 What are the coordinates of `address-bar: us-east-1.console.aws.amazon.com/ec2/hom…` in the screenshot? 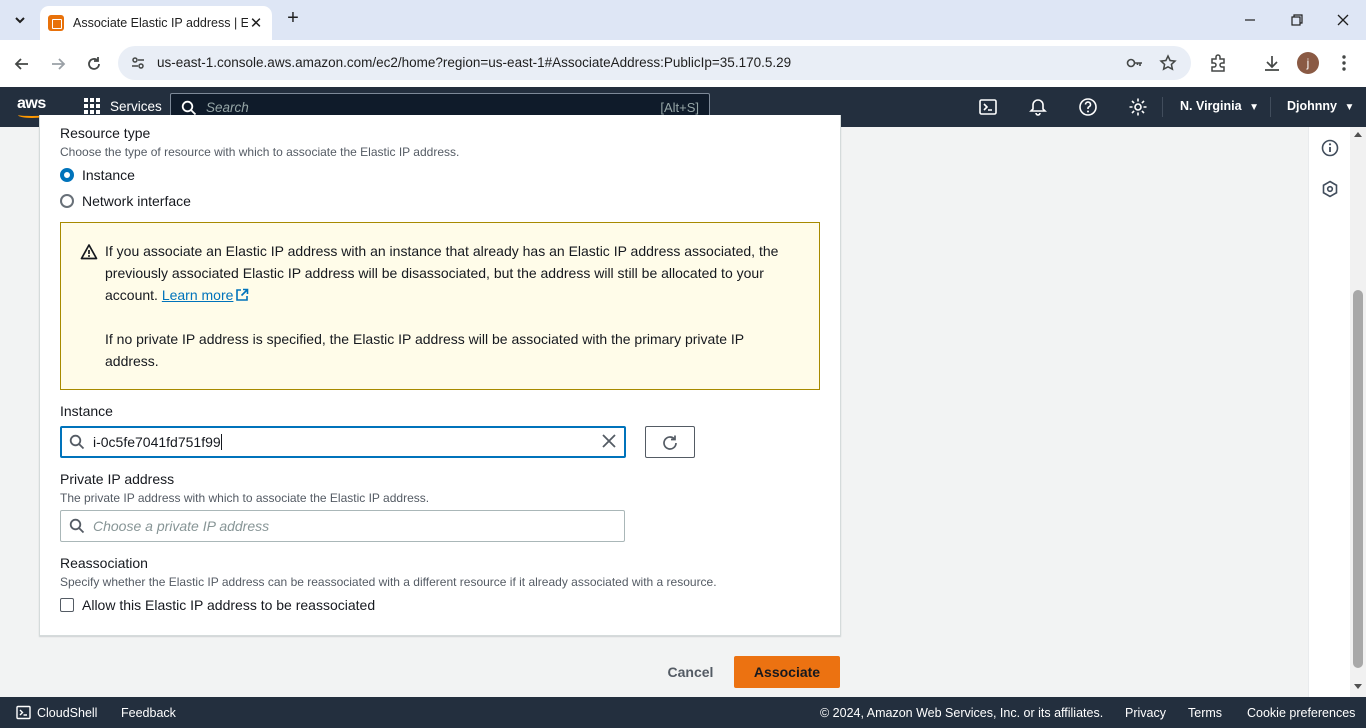 It's located at (654, 63).